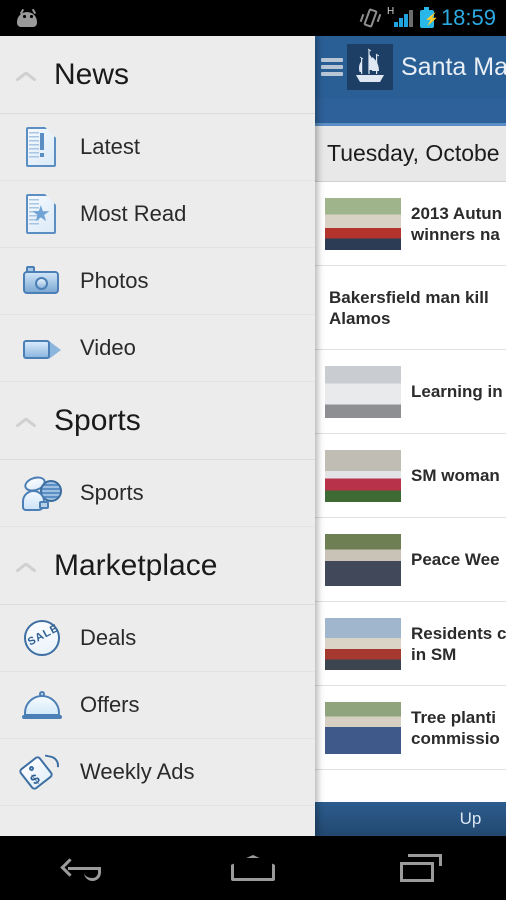 The image size is (506, 900). What do you see at coordinates (363, 391) in the screenshot?
I see `white-car-thumb` at bounding box center [363, 391].